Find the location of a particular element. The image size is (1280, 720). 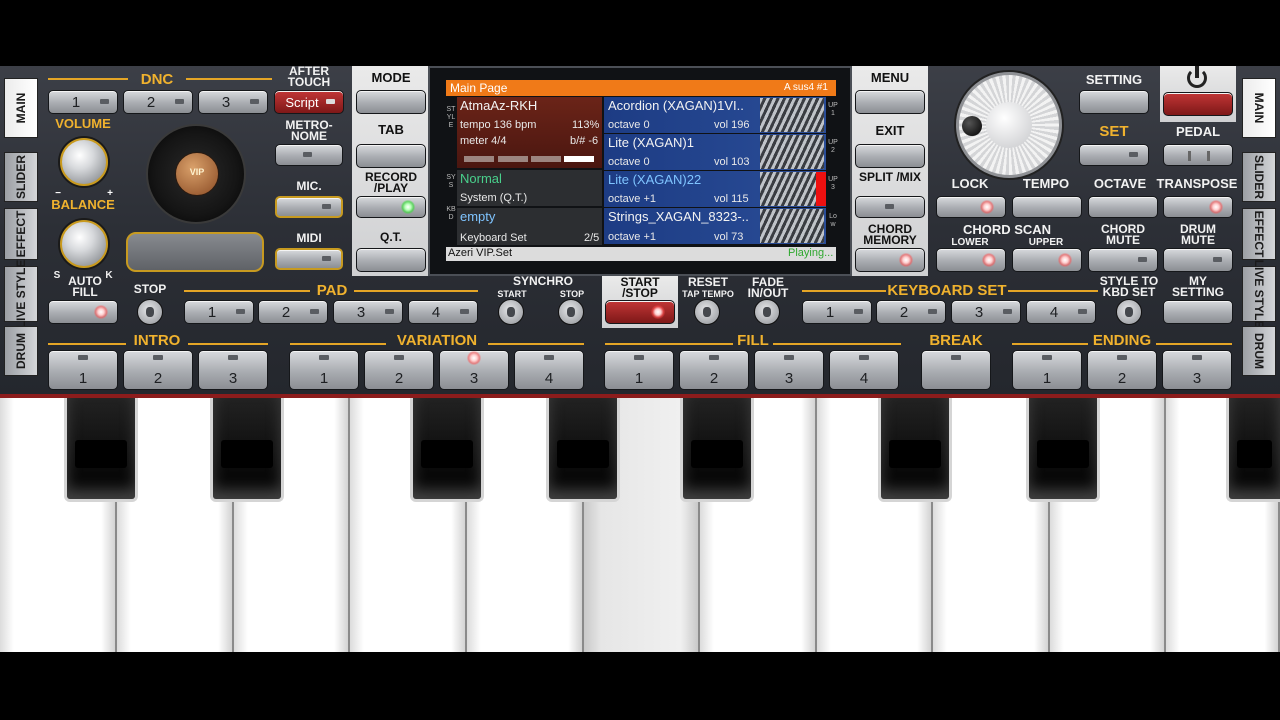

fill-button-3: 3 is located at coordinates (789, 370).